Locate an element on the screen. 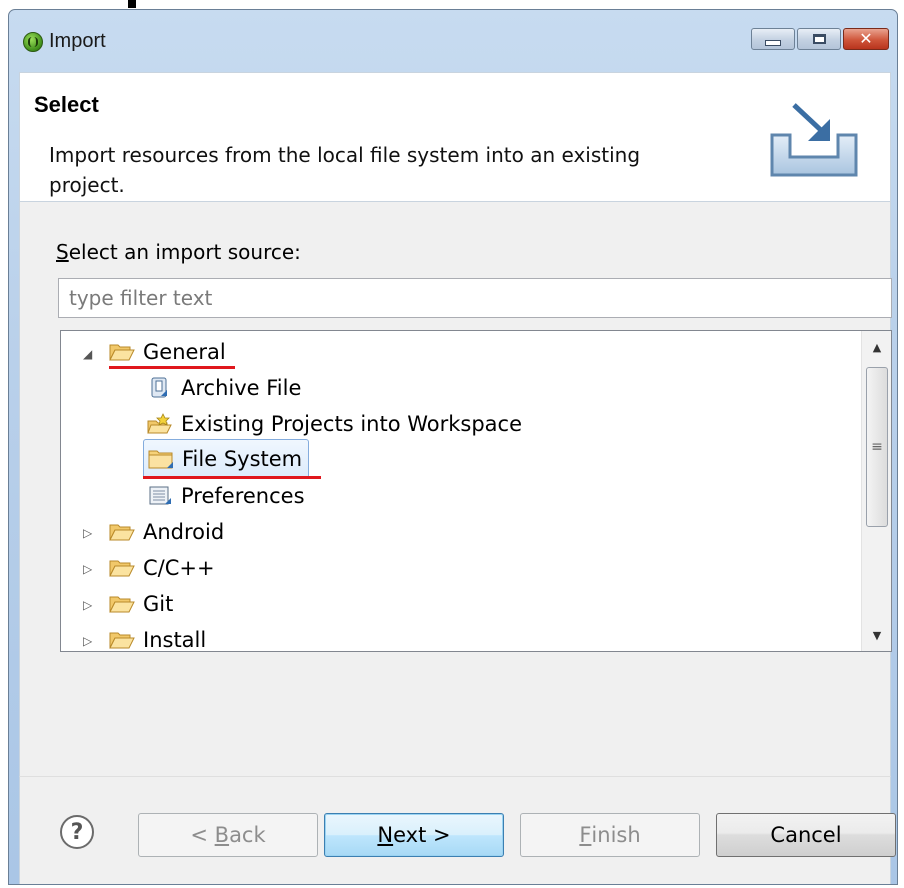 This screenshot has width=904, height=888. tree-item-android: Android is located at coordinates (166, 532).